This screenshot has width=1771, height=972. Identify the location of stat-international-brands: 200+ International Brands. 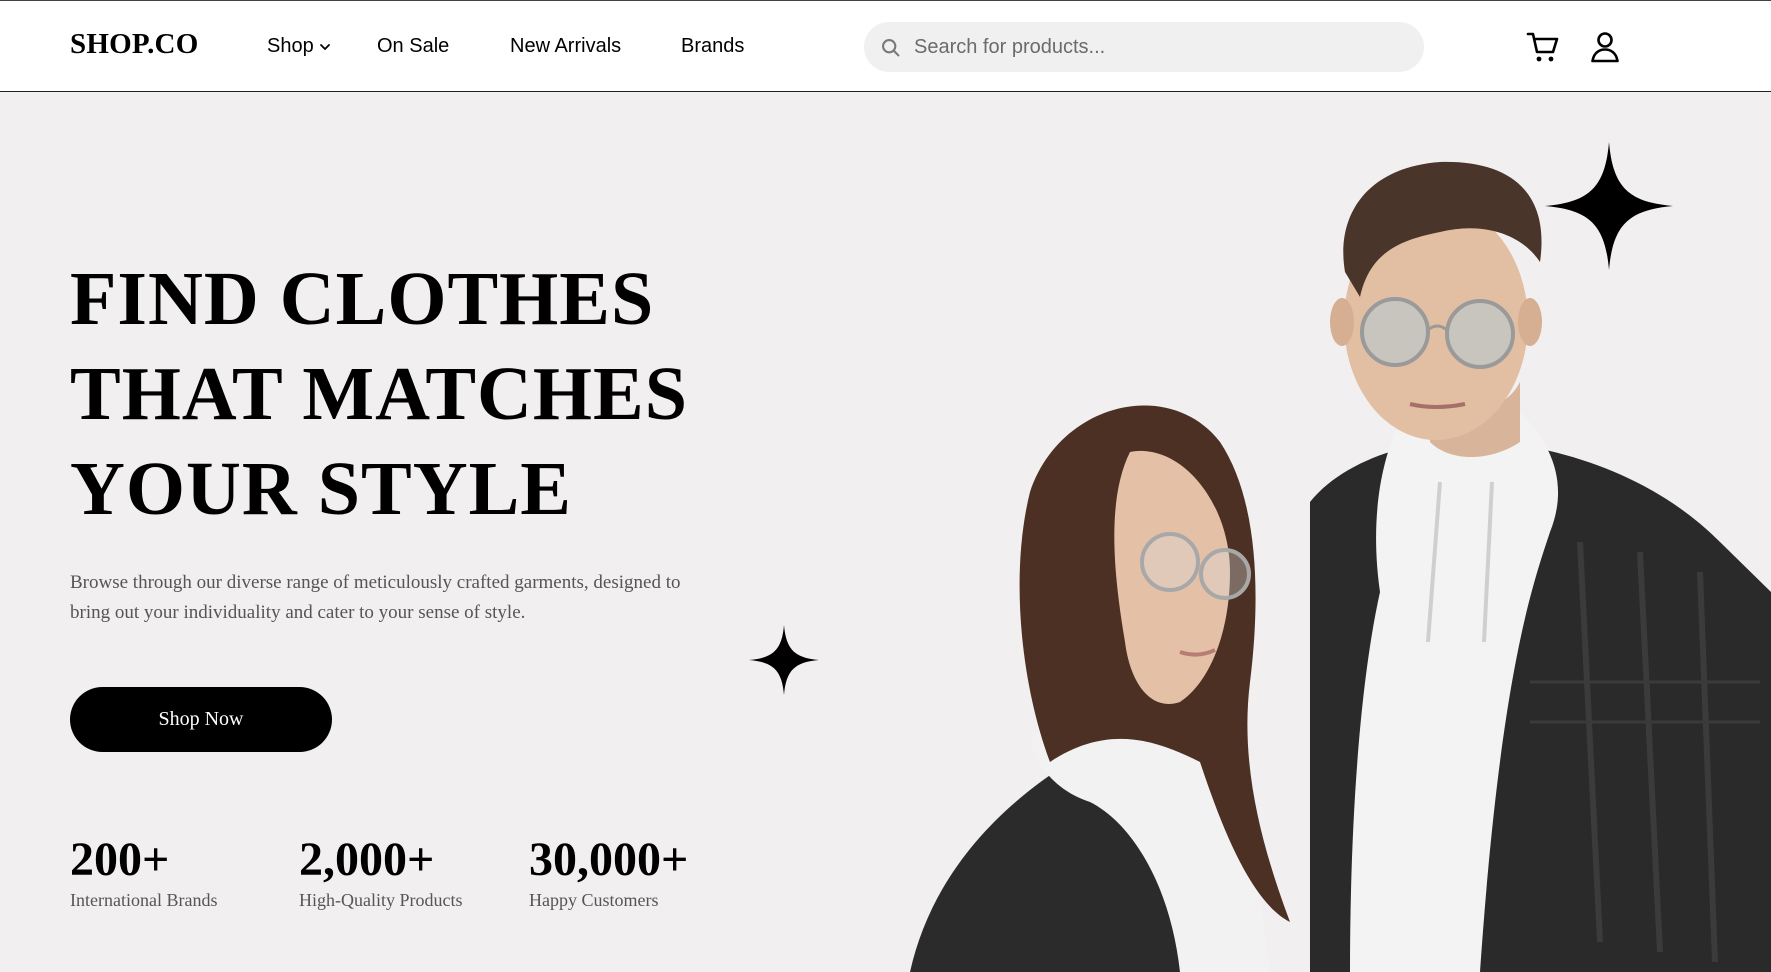
(143, 872).